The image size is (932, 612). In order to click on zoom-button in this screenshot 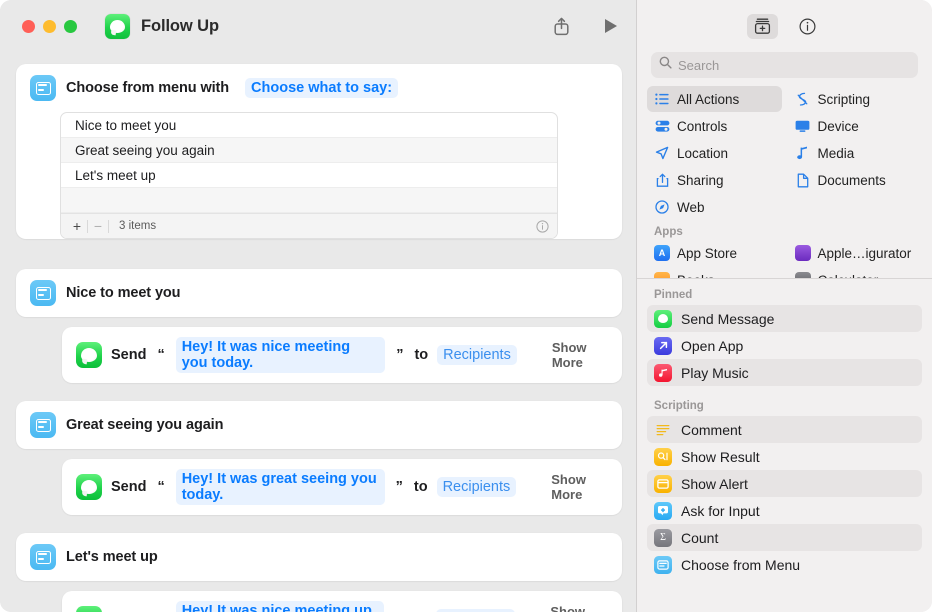, I will do `click(70, 26)`.